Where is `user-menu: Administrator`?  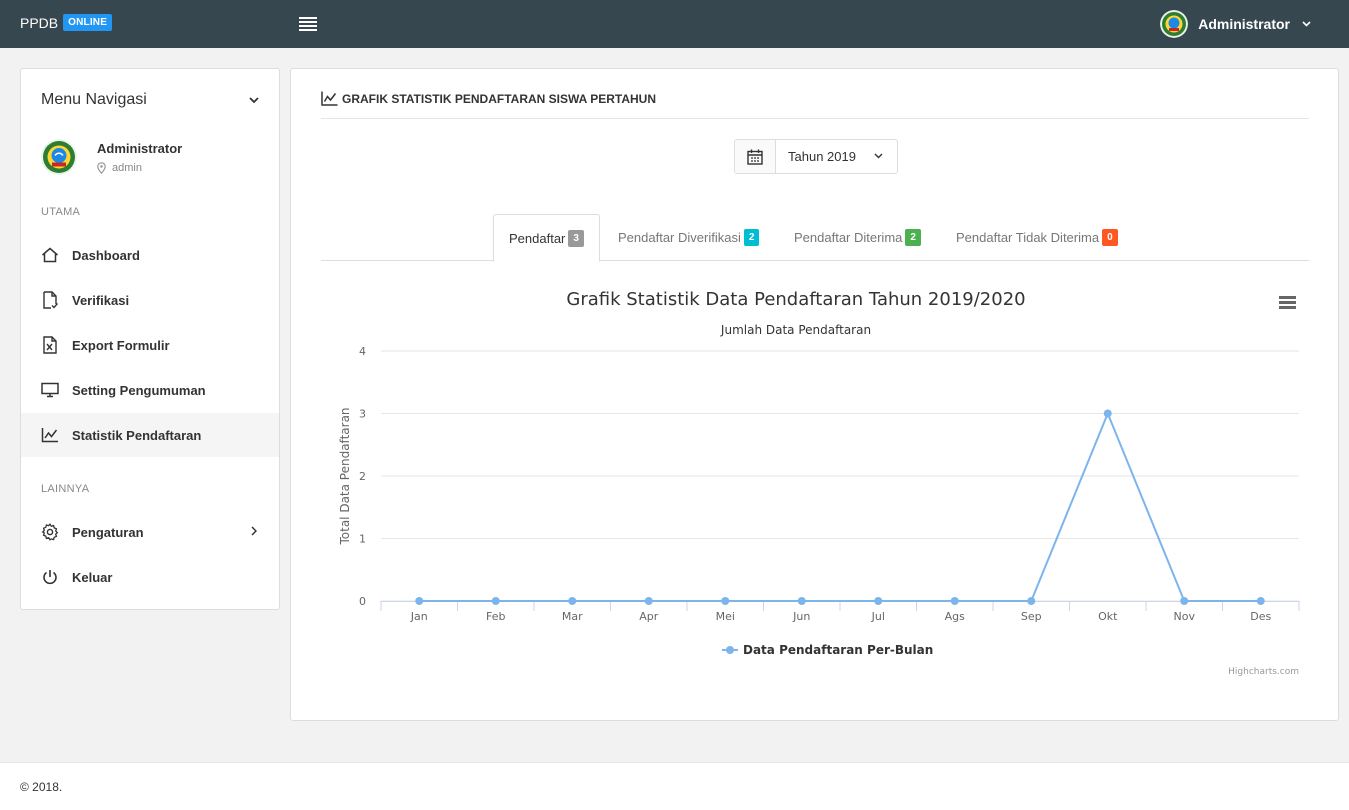
user-menu: Administrator is located at coordinates (1235, 24).